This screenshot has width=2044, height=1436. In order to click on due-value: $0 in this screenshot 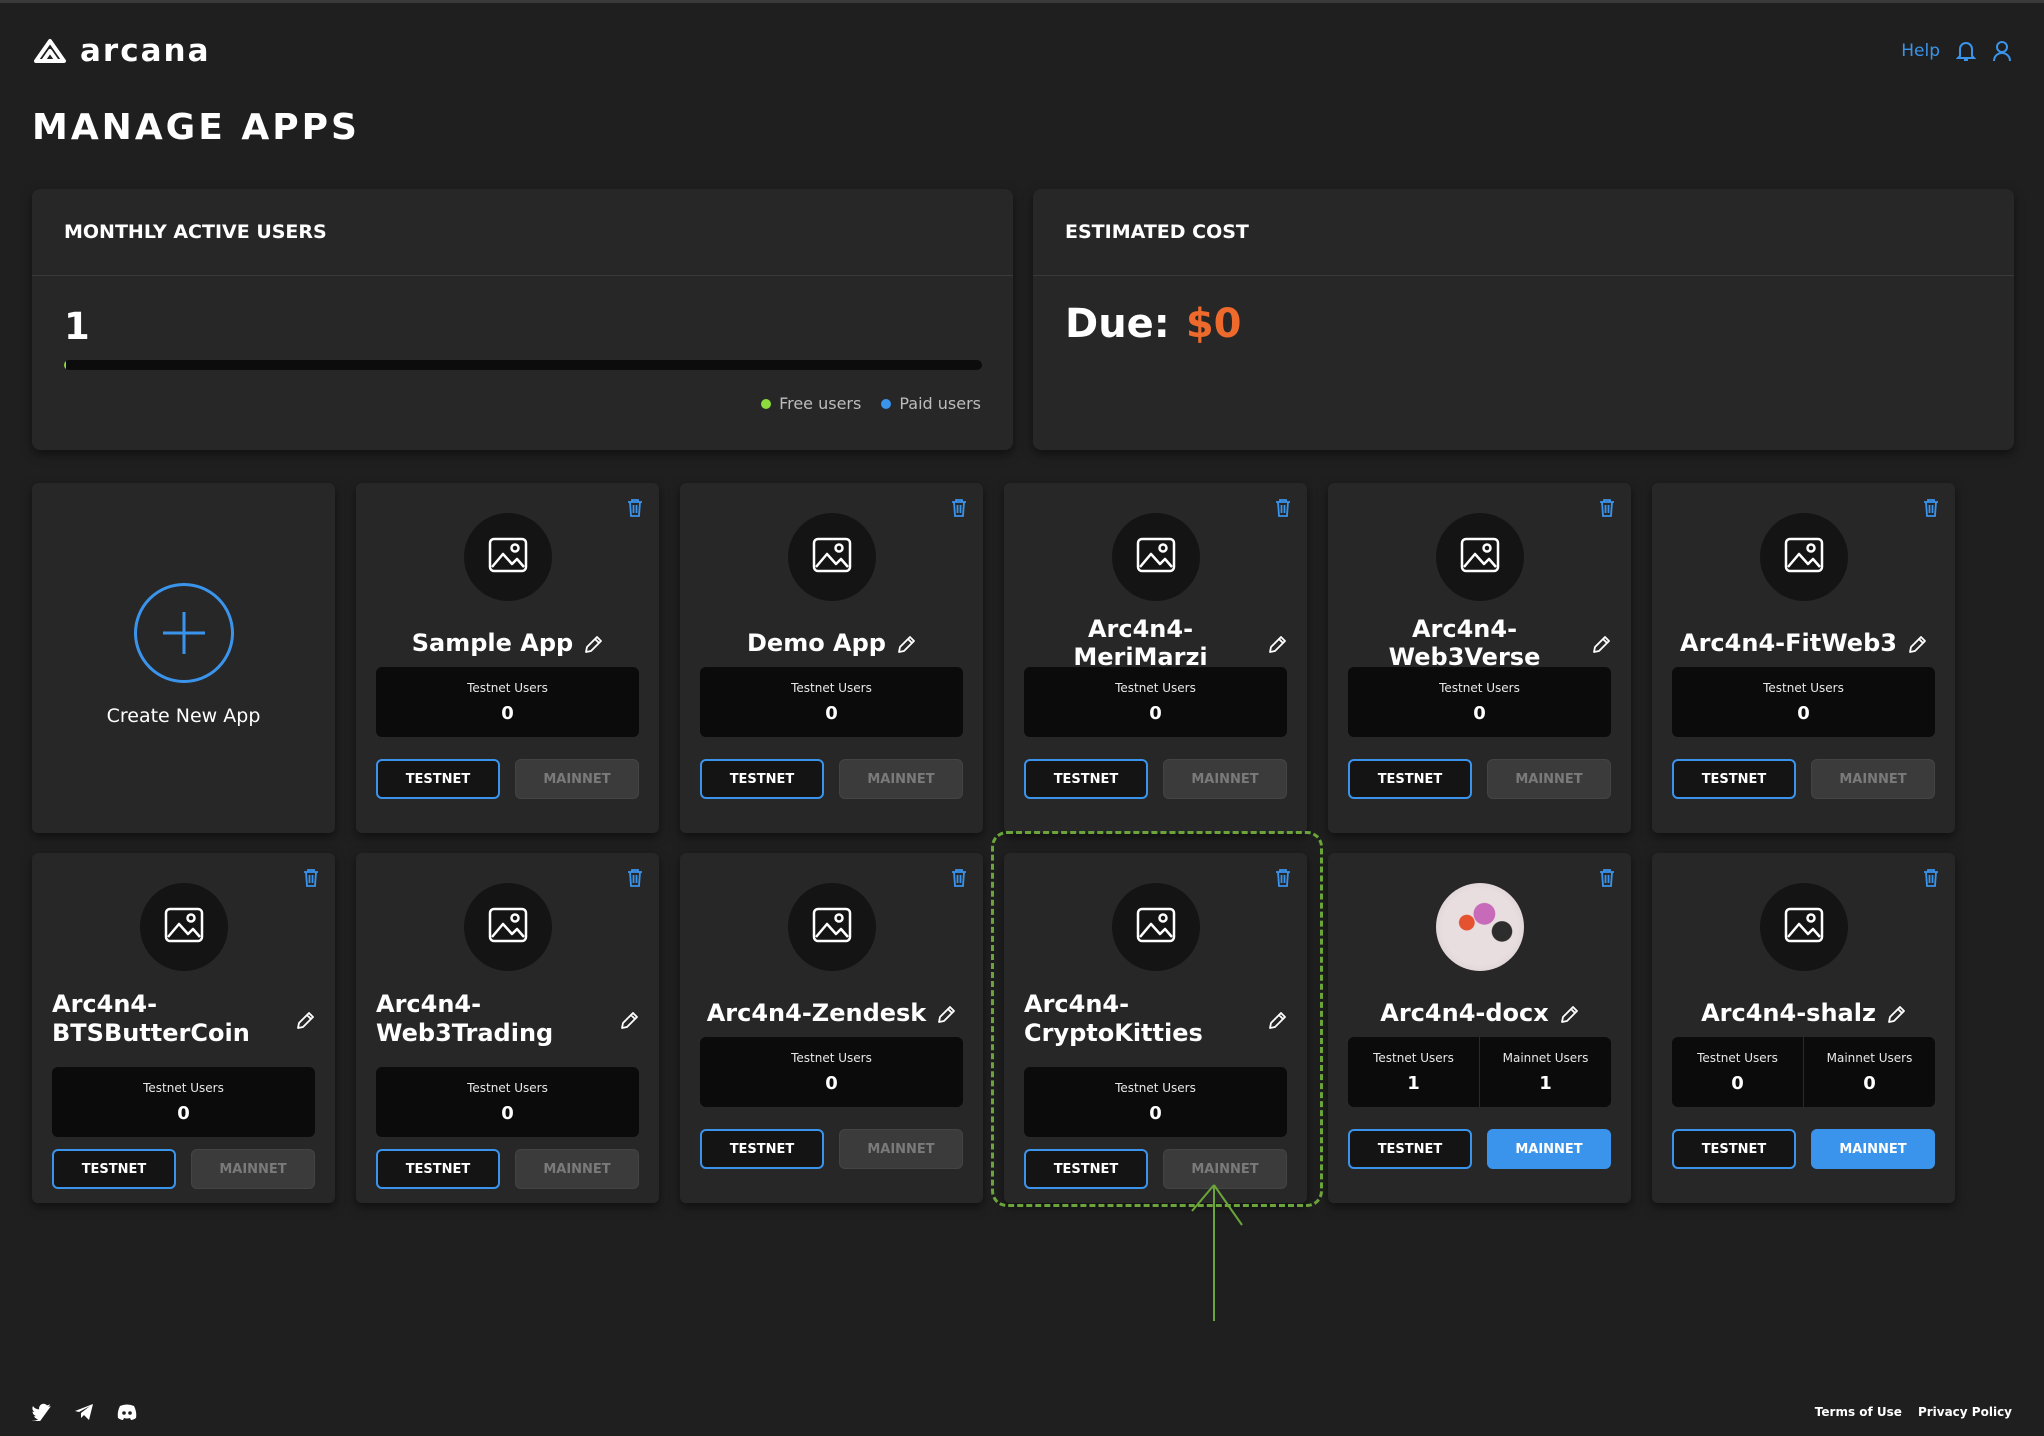, I will do `click(1213, 324)`.